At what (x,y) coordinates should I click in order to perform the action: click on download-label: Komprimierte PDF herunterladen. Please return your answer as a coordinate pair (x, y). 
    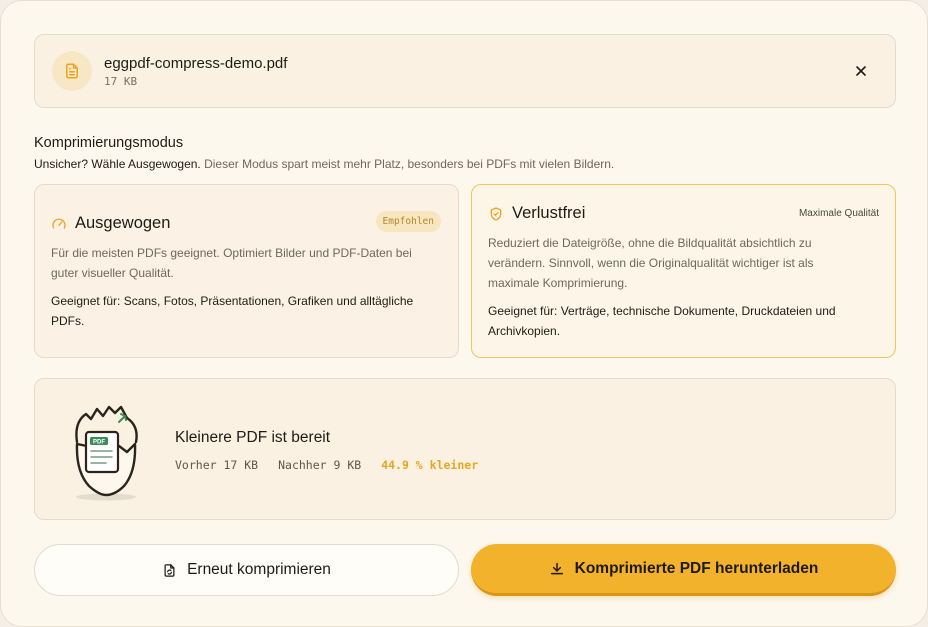
    Looking at the image, I should click on (696, 568).